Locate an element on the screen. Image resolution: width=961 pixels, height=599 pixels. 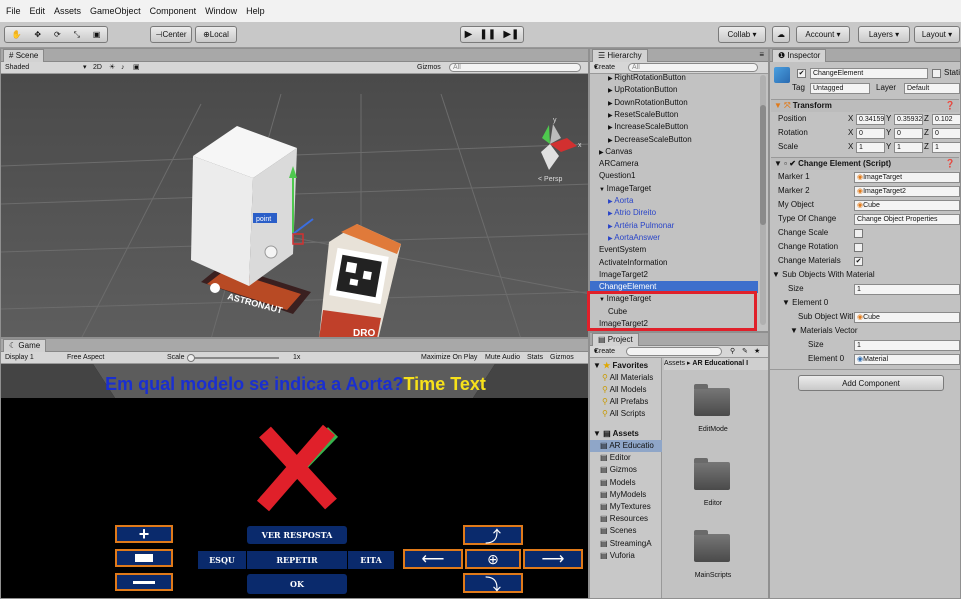
hierarchy-item: ▶ Canvas is located at coordinates (674, 152).